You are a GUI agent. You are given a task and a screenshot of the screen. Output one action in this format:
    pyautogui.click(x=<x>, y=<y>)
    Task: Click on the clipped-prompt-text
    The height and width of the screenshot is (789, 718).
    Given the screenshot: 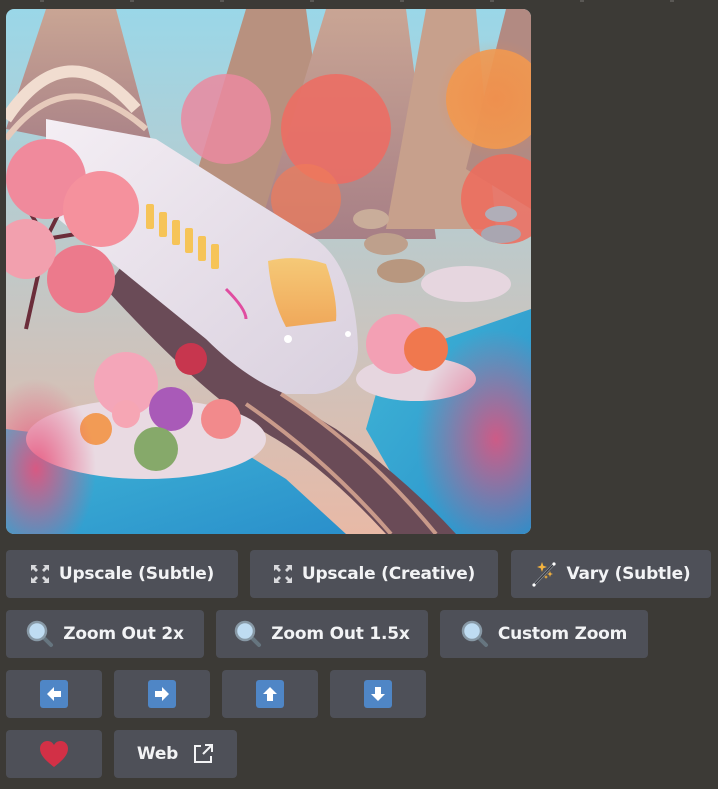 What is the action you would take?
    pyautogui.click(x=359, y=3)
    